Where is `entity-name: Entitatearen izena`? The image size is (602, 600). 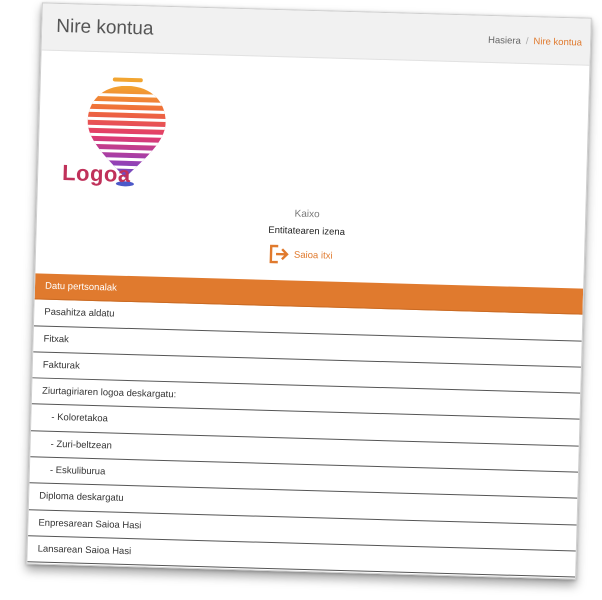
entity-name: Entitatearen izena is located at coordinates (307, 231).